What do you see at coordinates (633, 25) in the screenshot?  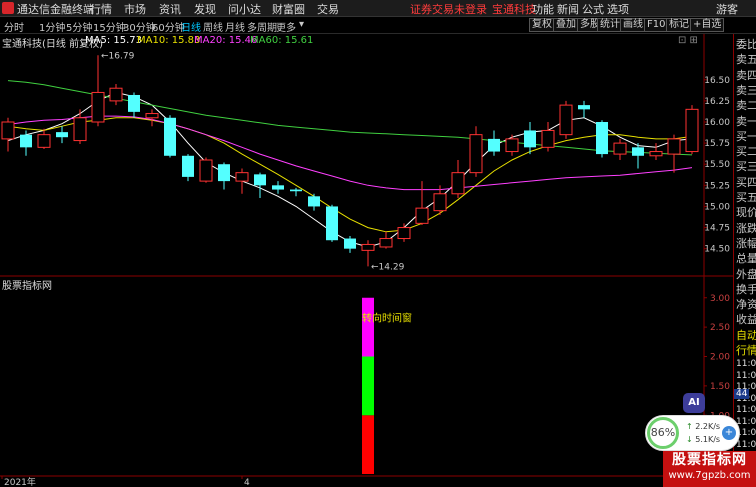 I see `draw-button: 画线` at bounding box center [633, 25].